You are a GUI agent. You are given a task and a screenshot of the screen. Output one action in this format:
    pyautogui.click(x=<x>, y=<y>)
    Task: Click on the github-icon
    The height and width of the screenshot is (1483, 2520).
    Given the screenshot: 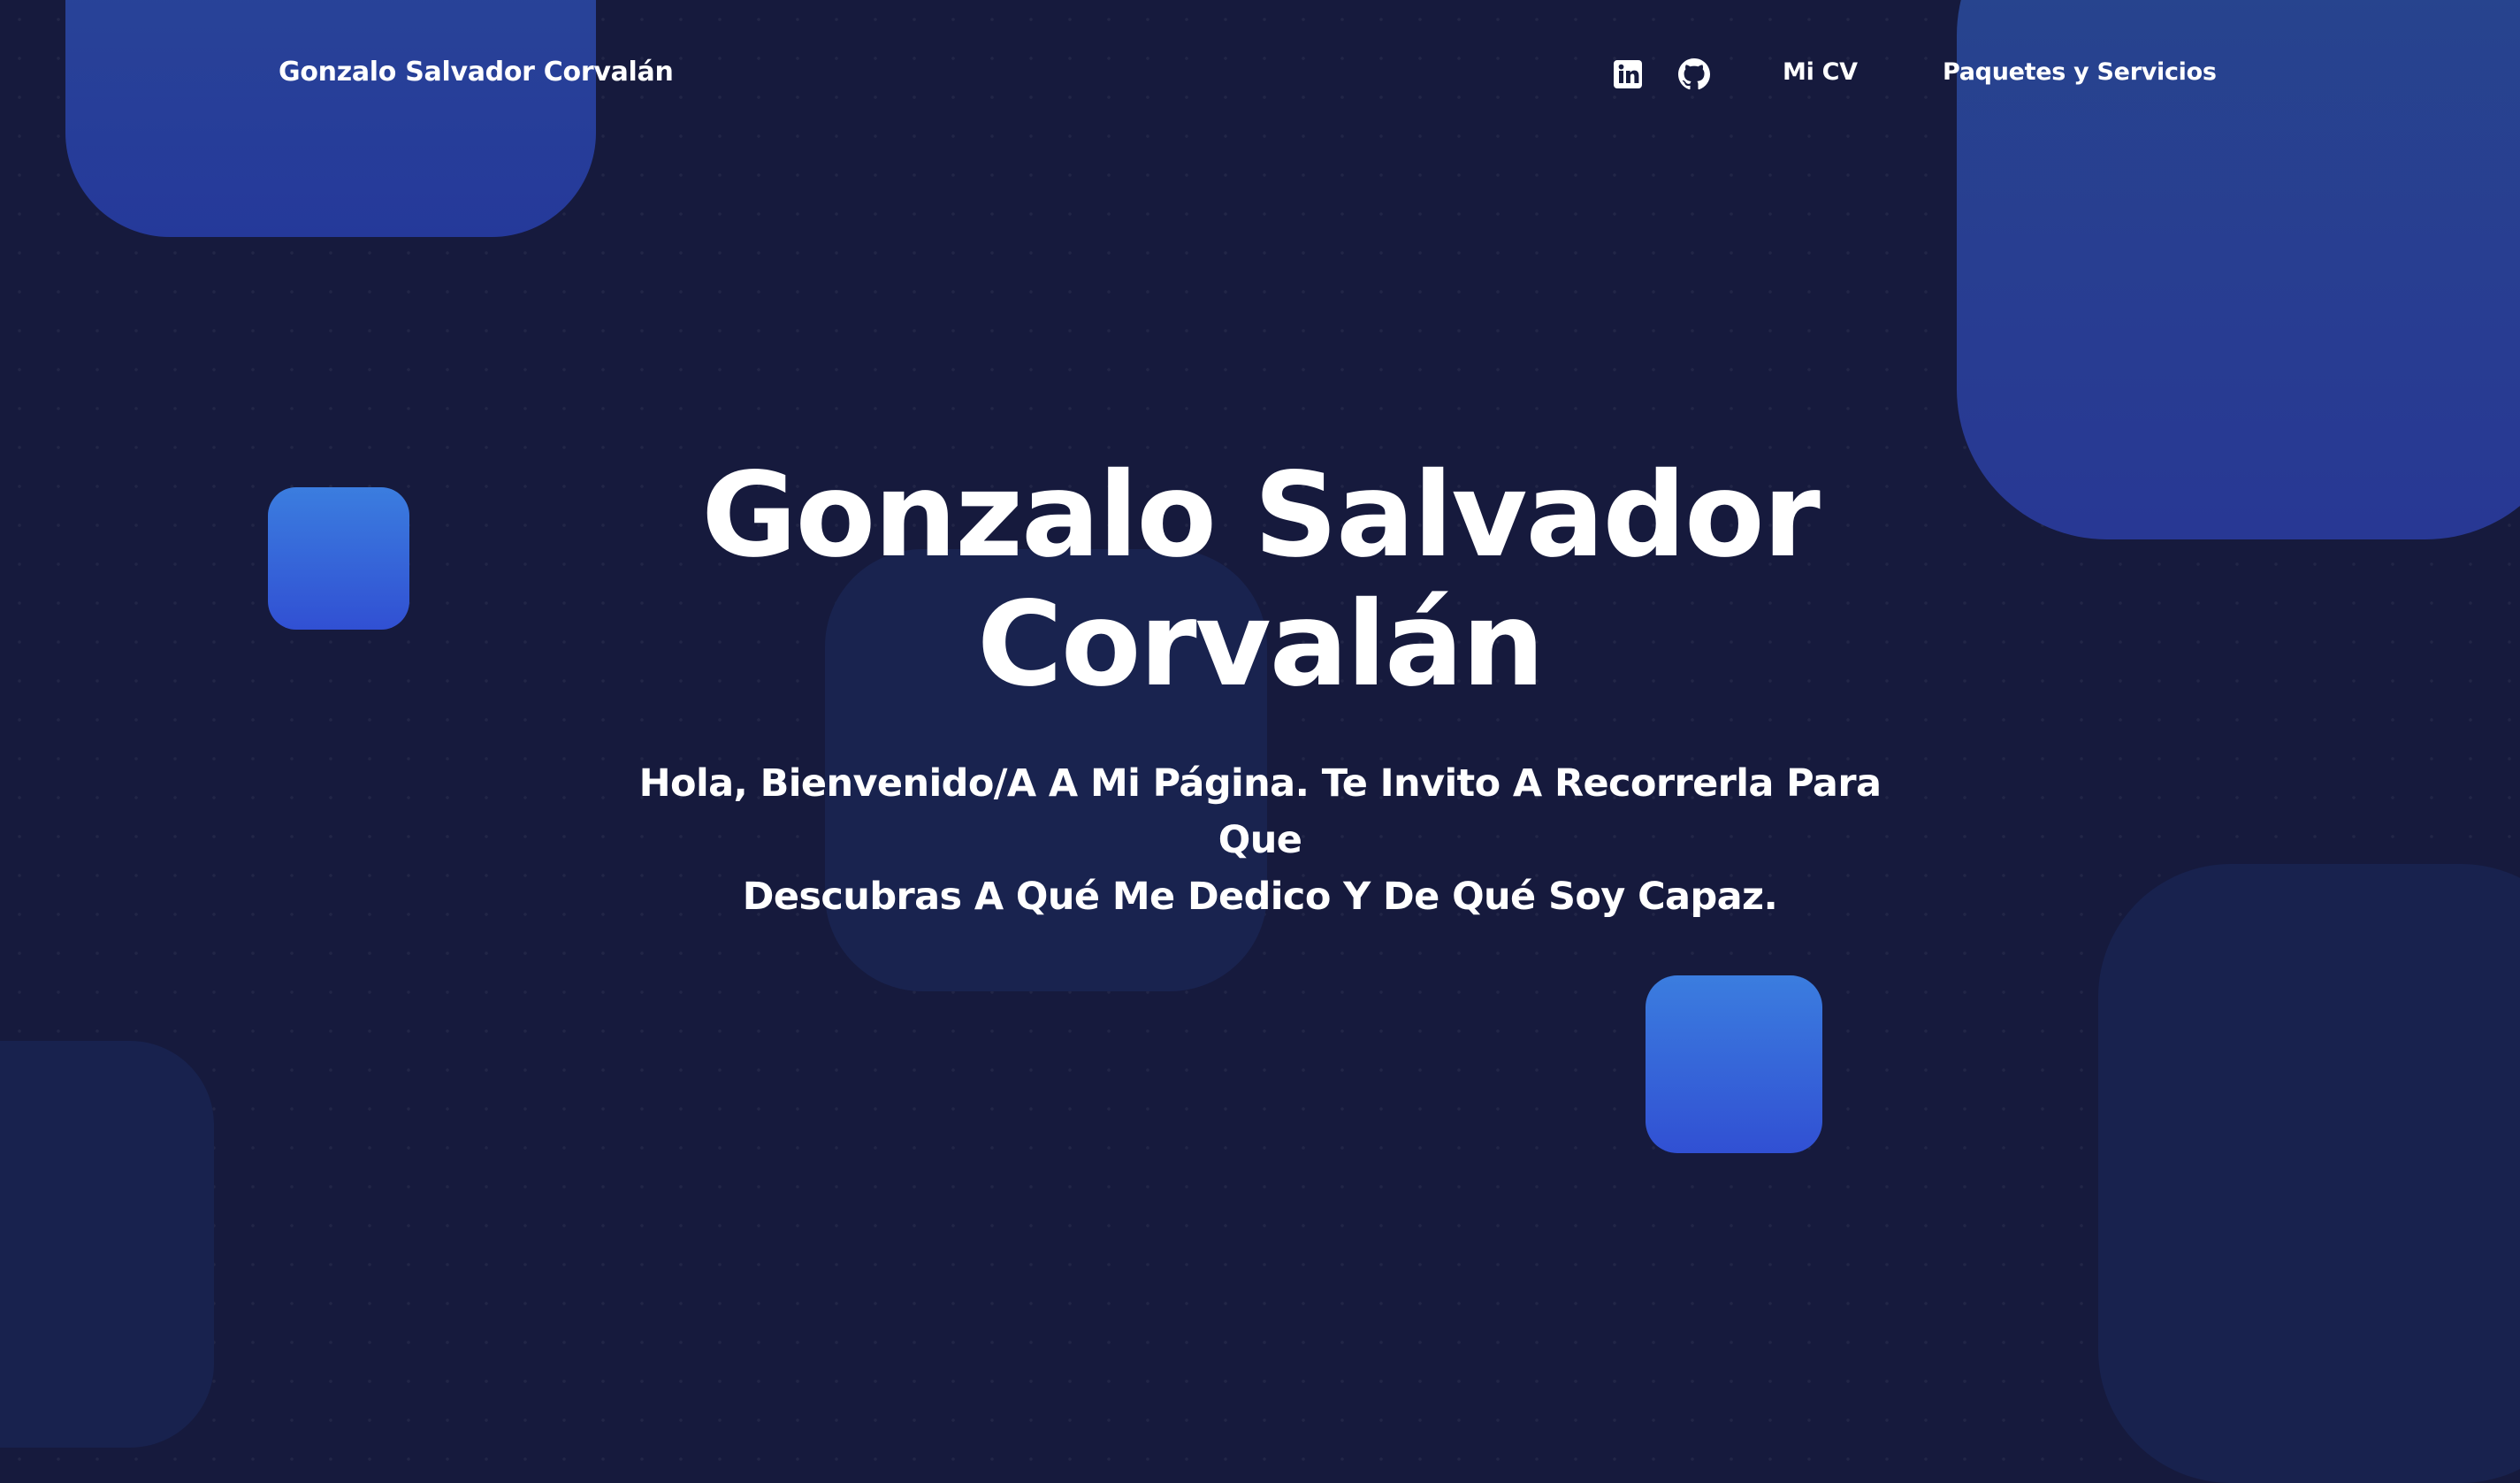 What is the action you would take?
    pyautogui.click(x=1694, y=74)
    